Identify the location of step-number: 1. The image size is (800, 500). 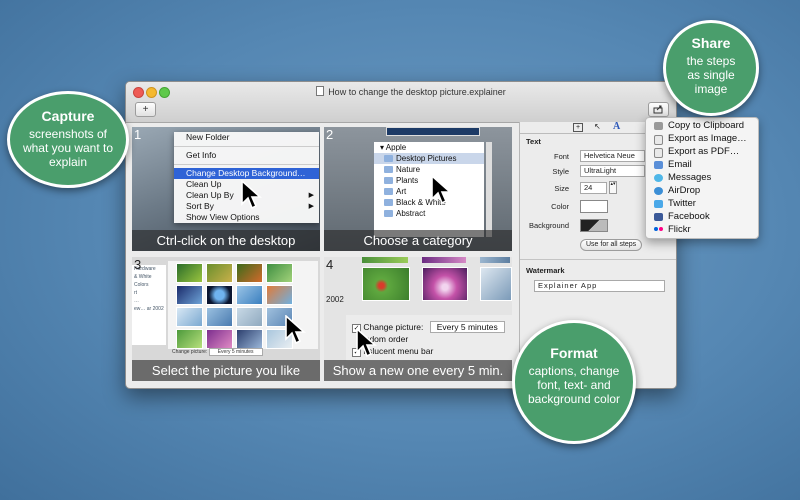
(138, 134).